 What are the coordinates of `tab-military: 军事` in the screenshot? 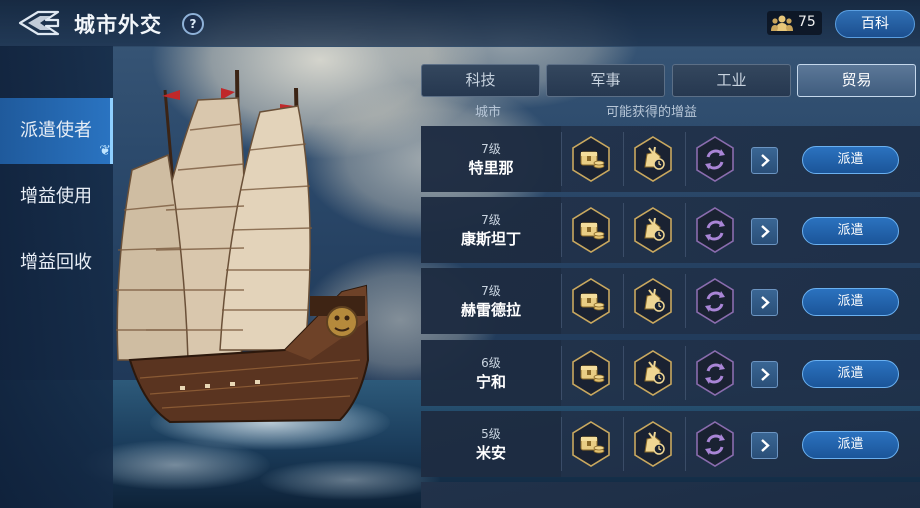 It's located at (605, 80).